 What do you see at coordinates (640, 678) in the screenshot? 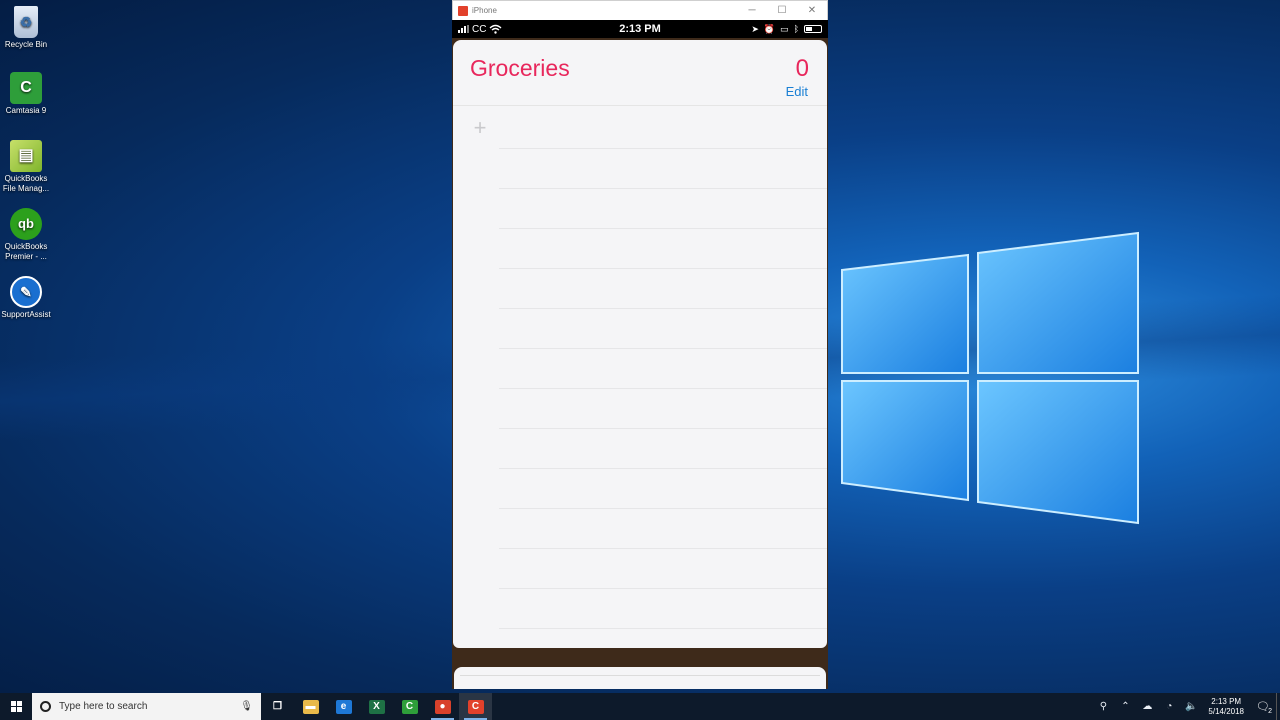
I see `next-list-card` at bounding box center [640, 678].